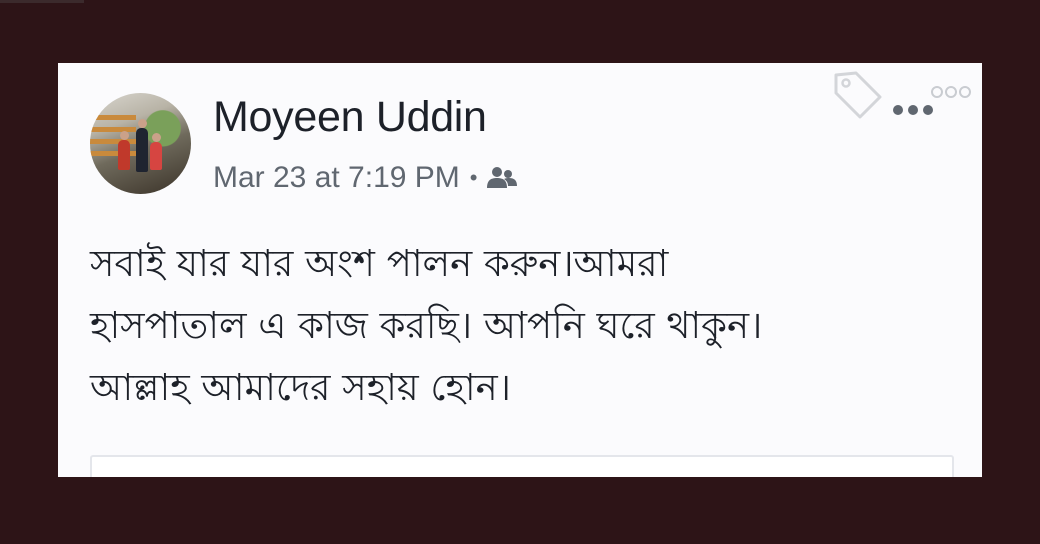 The height and width of the screenshot is (544, 1040). I want to click on friends-icon, so click(502, 178).